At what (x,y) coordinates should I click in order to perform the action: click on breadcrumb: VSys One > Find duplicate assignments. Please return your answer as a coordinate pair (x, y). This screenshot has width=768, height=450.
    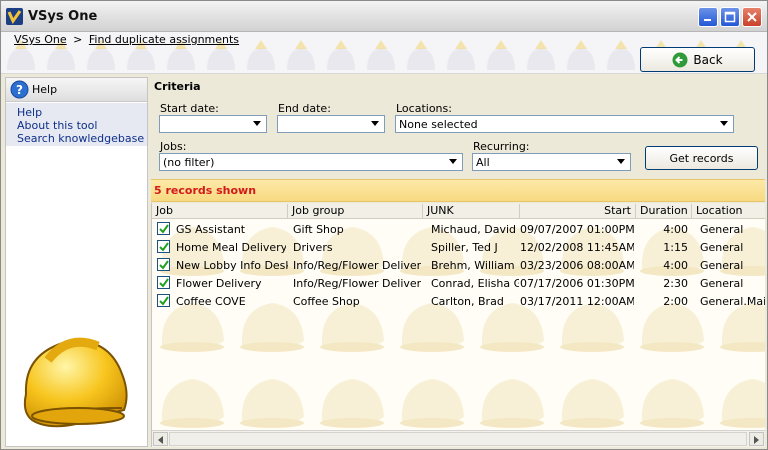
    Looking at the image, I should click on (126, 39).